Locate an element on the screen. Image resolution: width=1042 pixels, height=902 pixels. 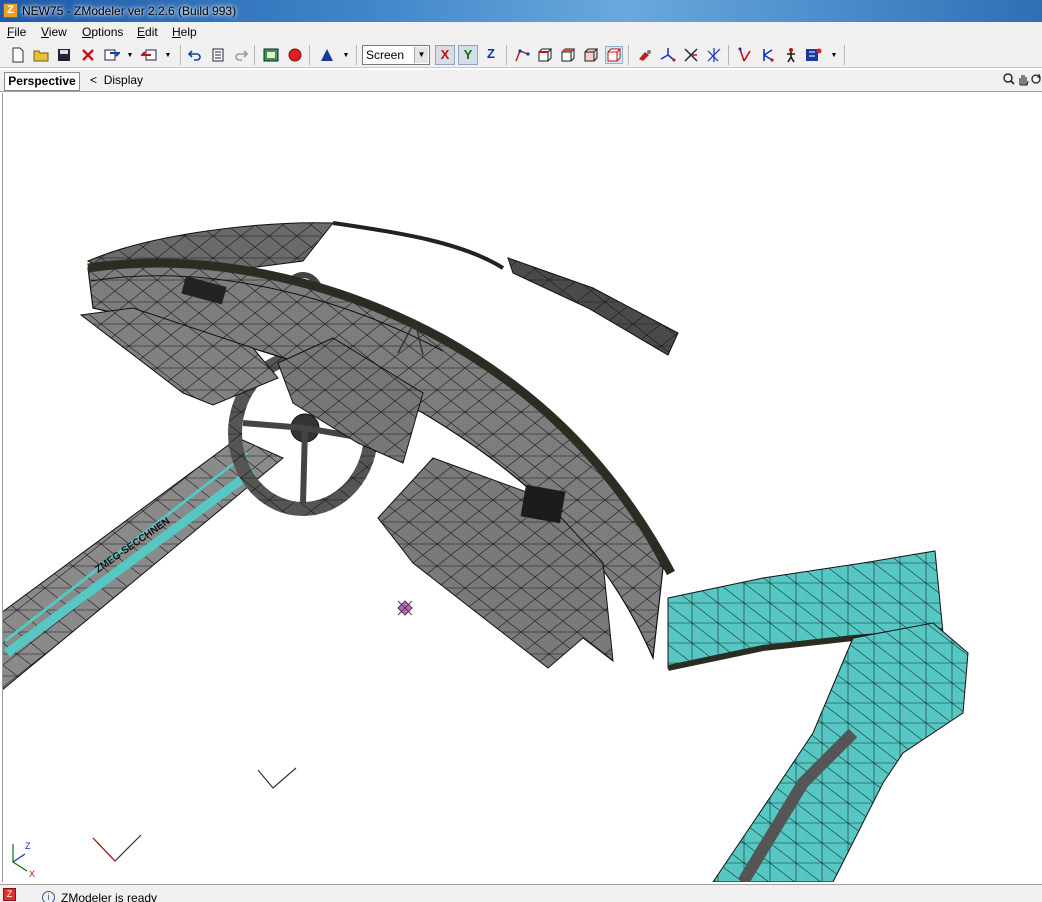
menu-help: Help is located at coordinates (184, 32).